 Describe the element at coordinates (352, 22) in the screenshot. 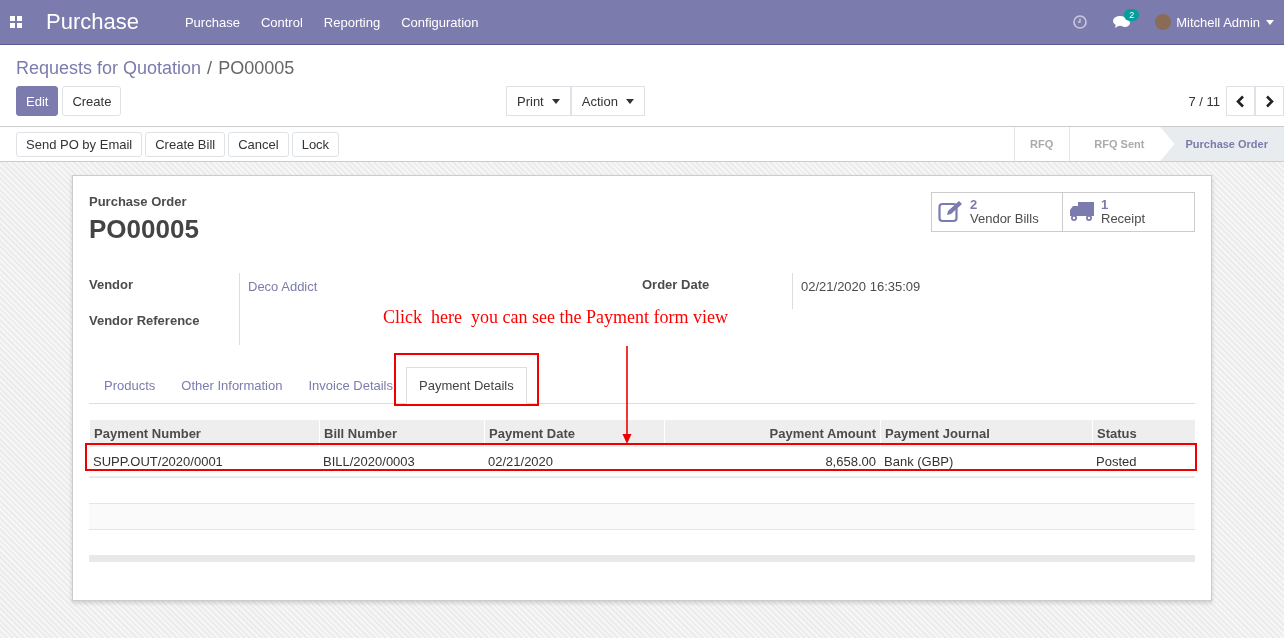

I see `menu-item: Reporting` at that location.